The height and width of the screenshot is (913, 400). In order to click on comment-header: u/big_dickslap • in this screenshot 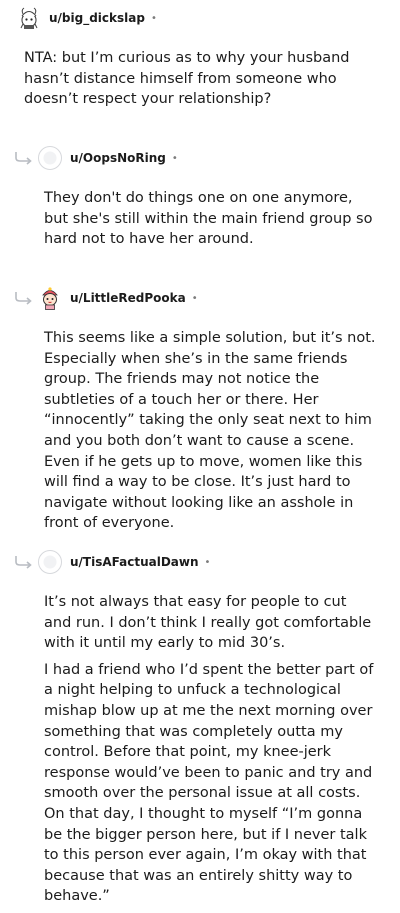, I will do `click(200, 18)`.